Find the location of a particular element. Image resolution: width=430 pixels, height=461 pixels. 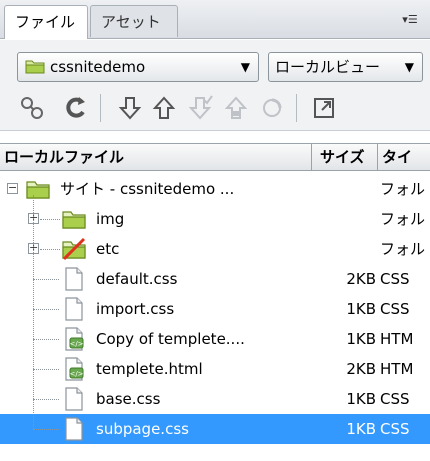

tree-row: + img フォル is located at coordinates (215, 219).